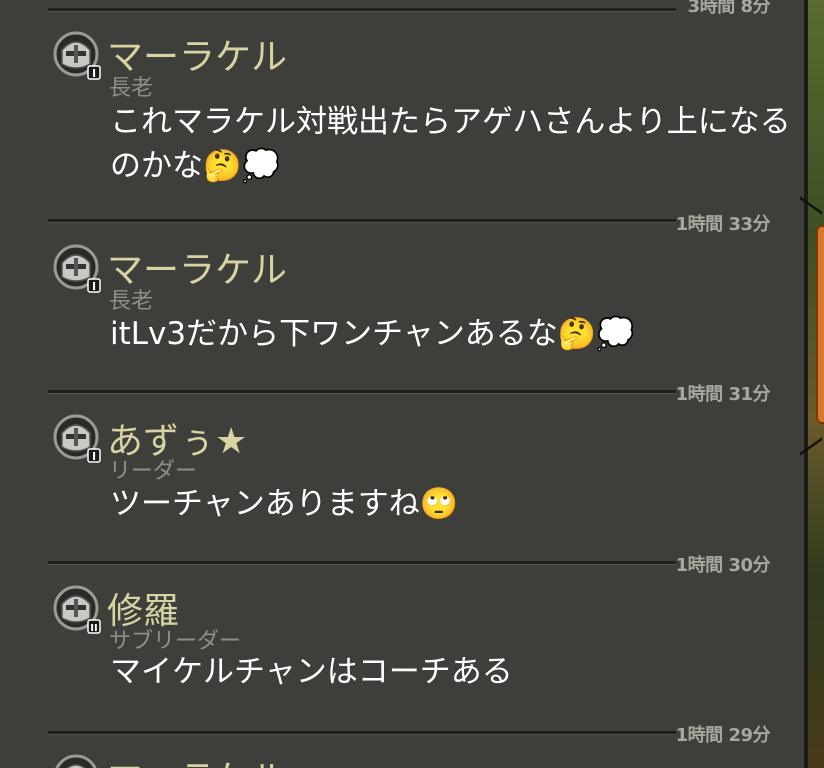  Describe the element at coordinates (820, 324) in the screenshot. I see `chat-collapse-tab` at that location.